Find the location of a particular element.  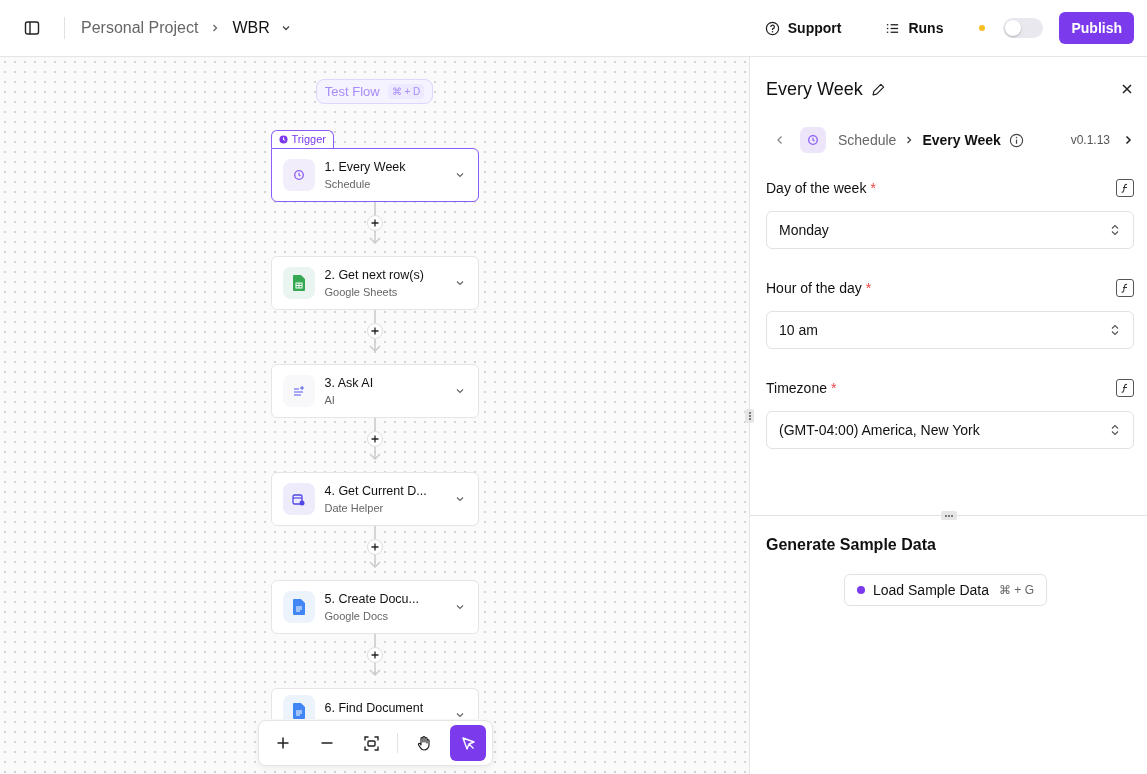

flow-step-card: 5. Create Docu... Google Docs is located at coordinates (374, 607).